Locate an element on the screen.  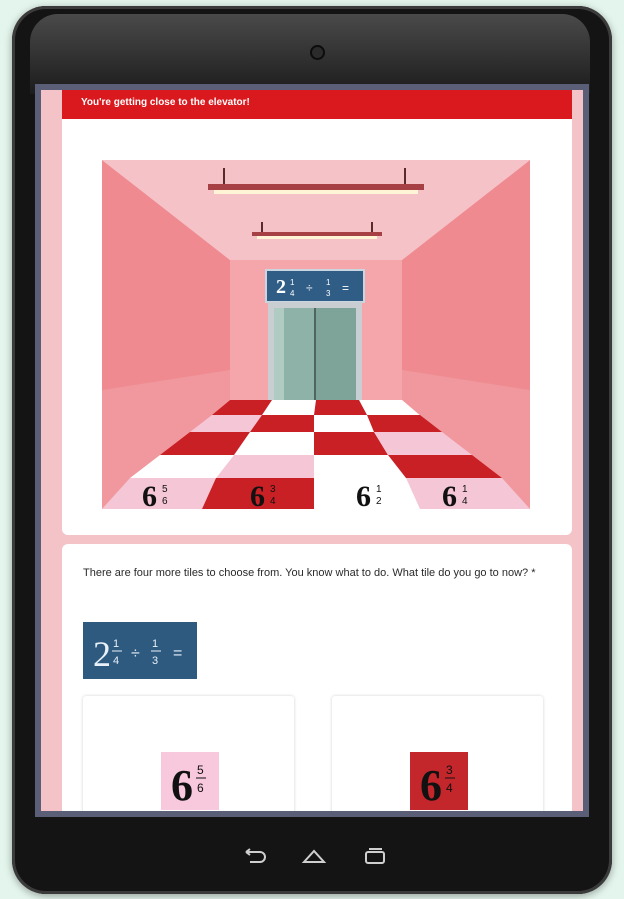
floor-tile-label: 6 1 4 is located at coordinates (455, 494).